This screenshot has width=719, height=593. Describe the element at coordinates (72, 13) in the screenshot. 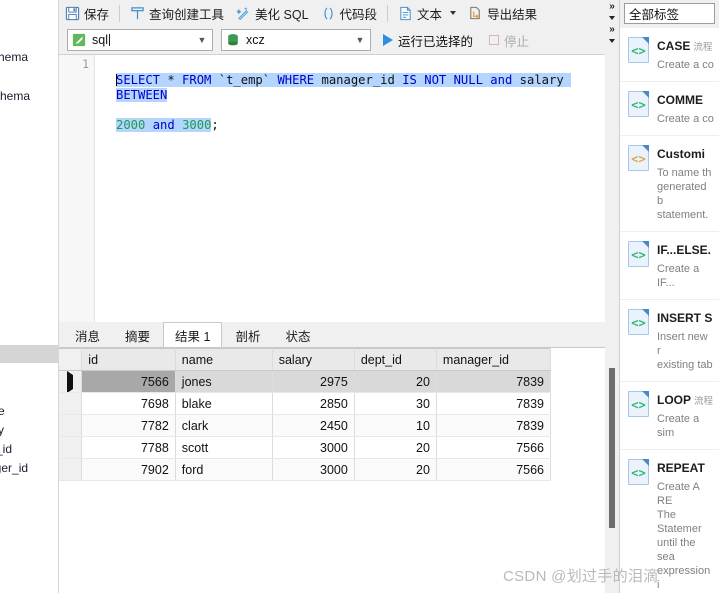

I see `save-icon` at that location.